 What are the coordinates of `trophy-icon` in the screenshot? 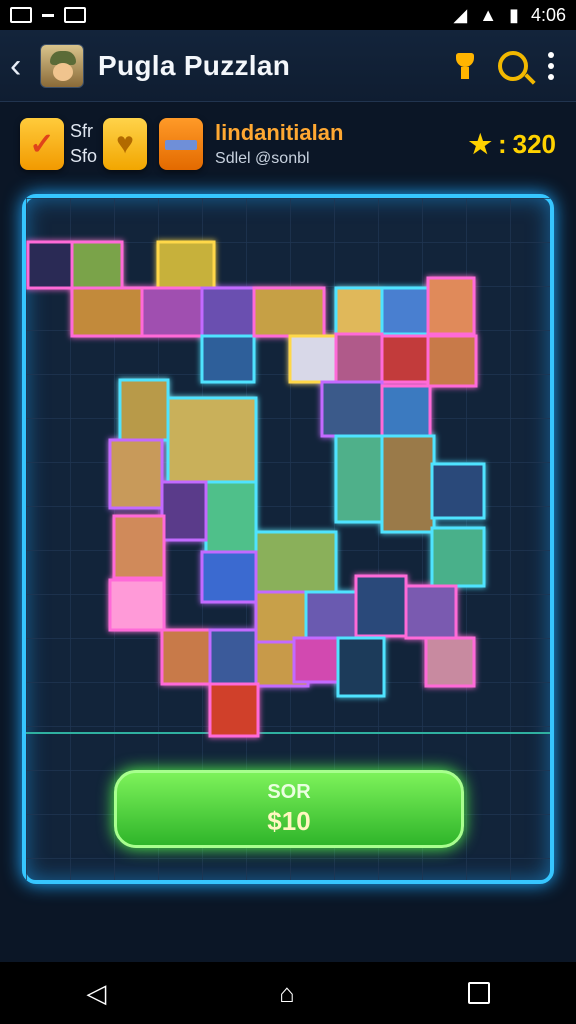 It's located at (465, 66).